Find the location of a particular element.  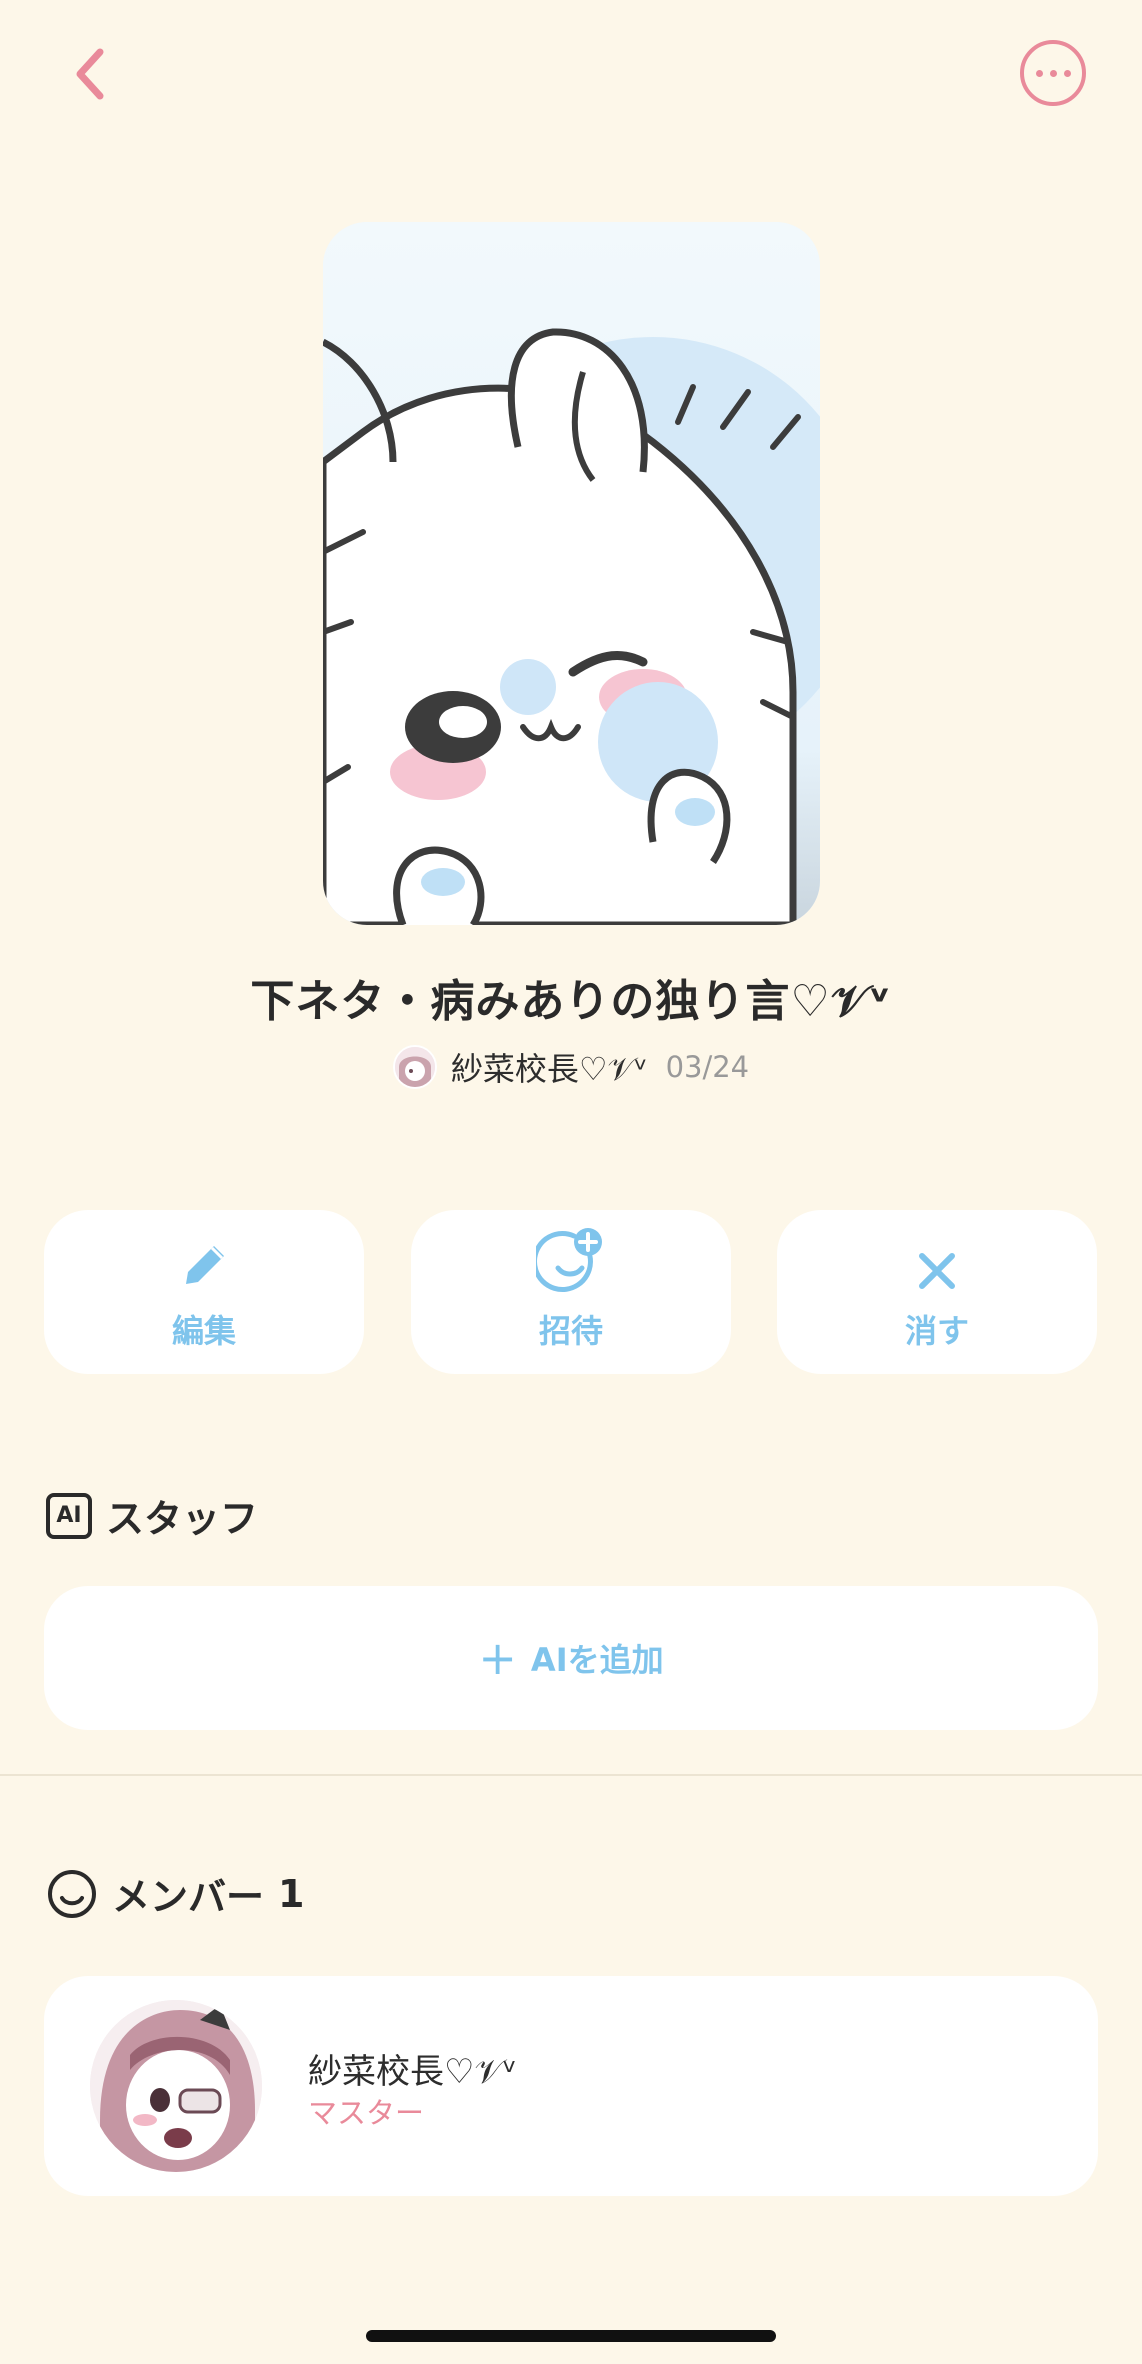

divider is located at coordinates (571, 1775).